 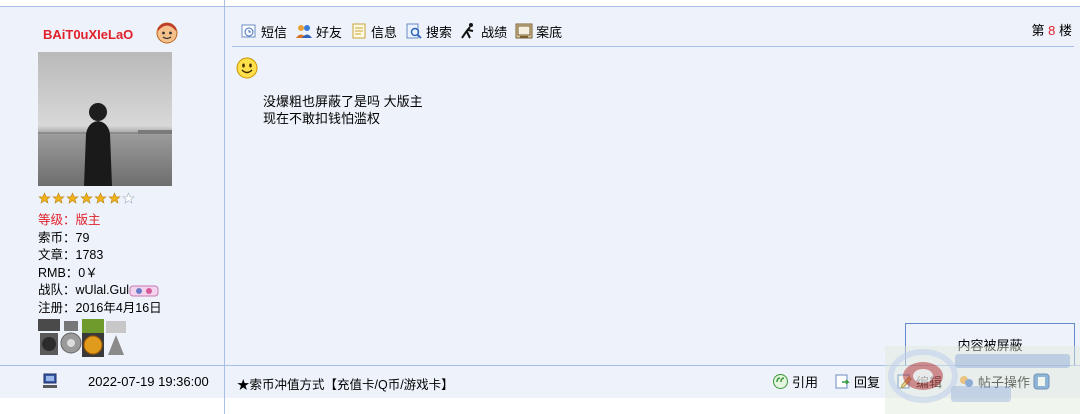 I want to click on quote-button: 引用, so click(x=795, y=381).